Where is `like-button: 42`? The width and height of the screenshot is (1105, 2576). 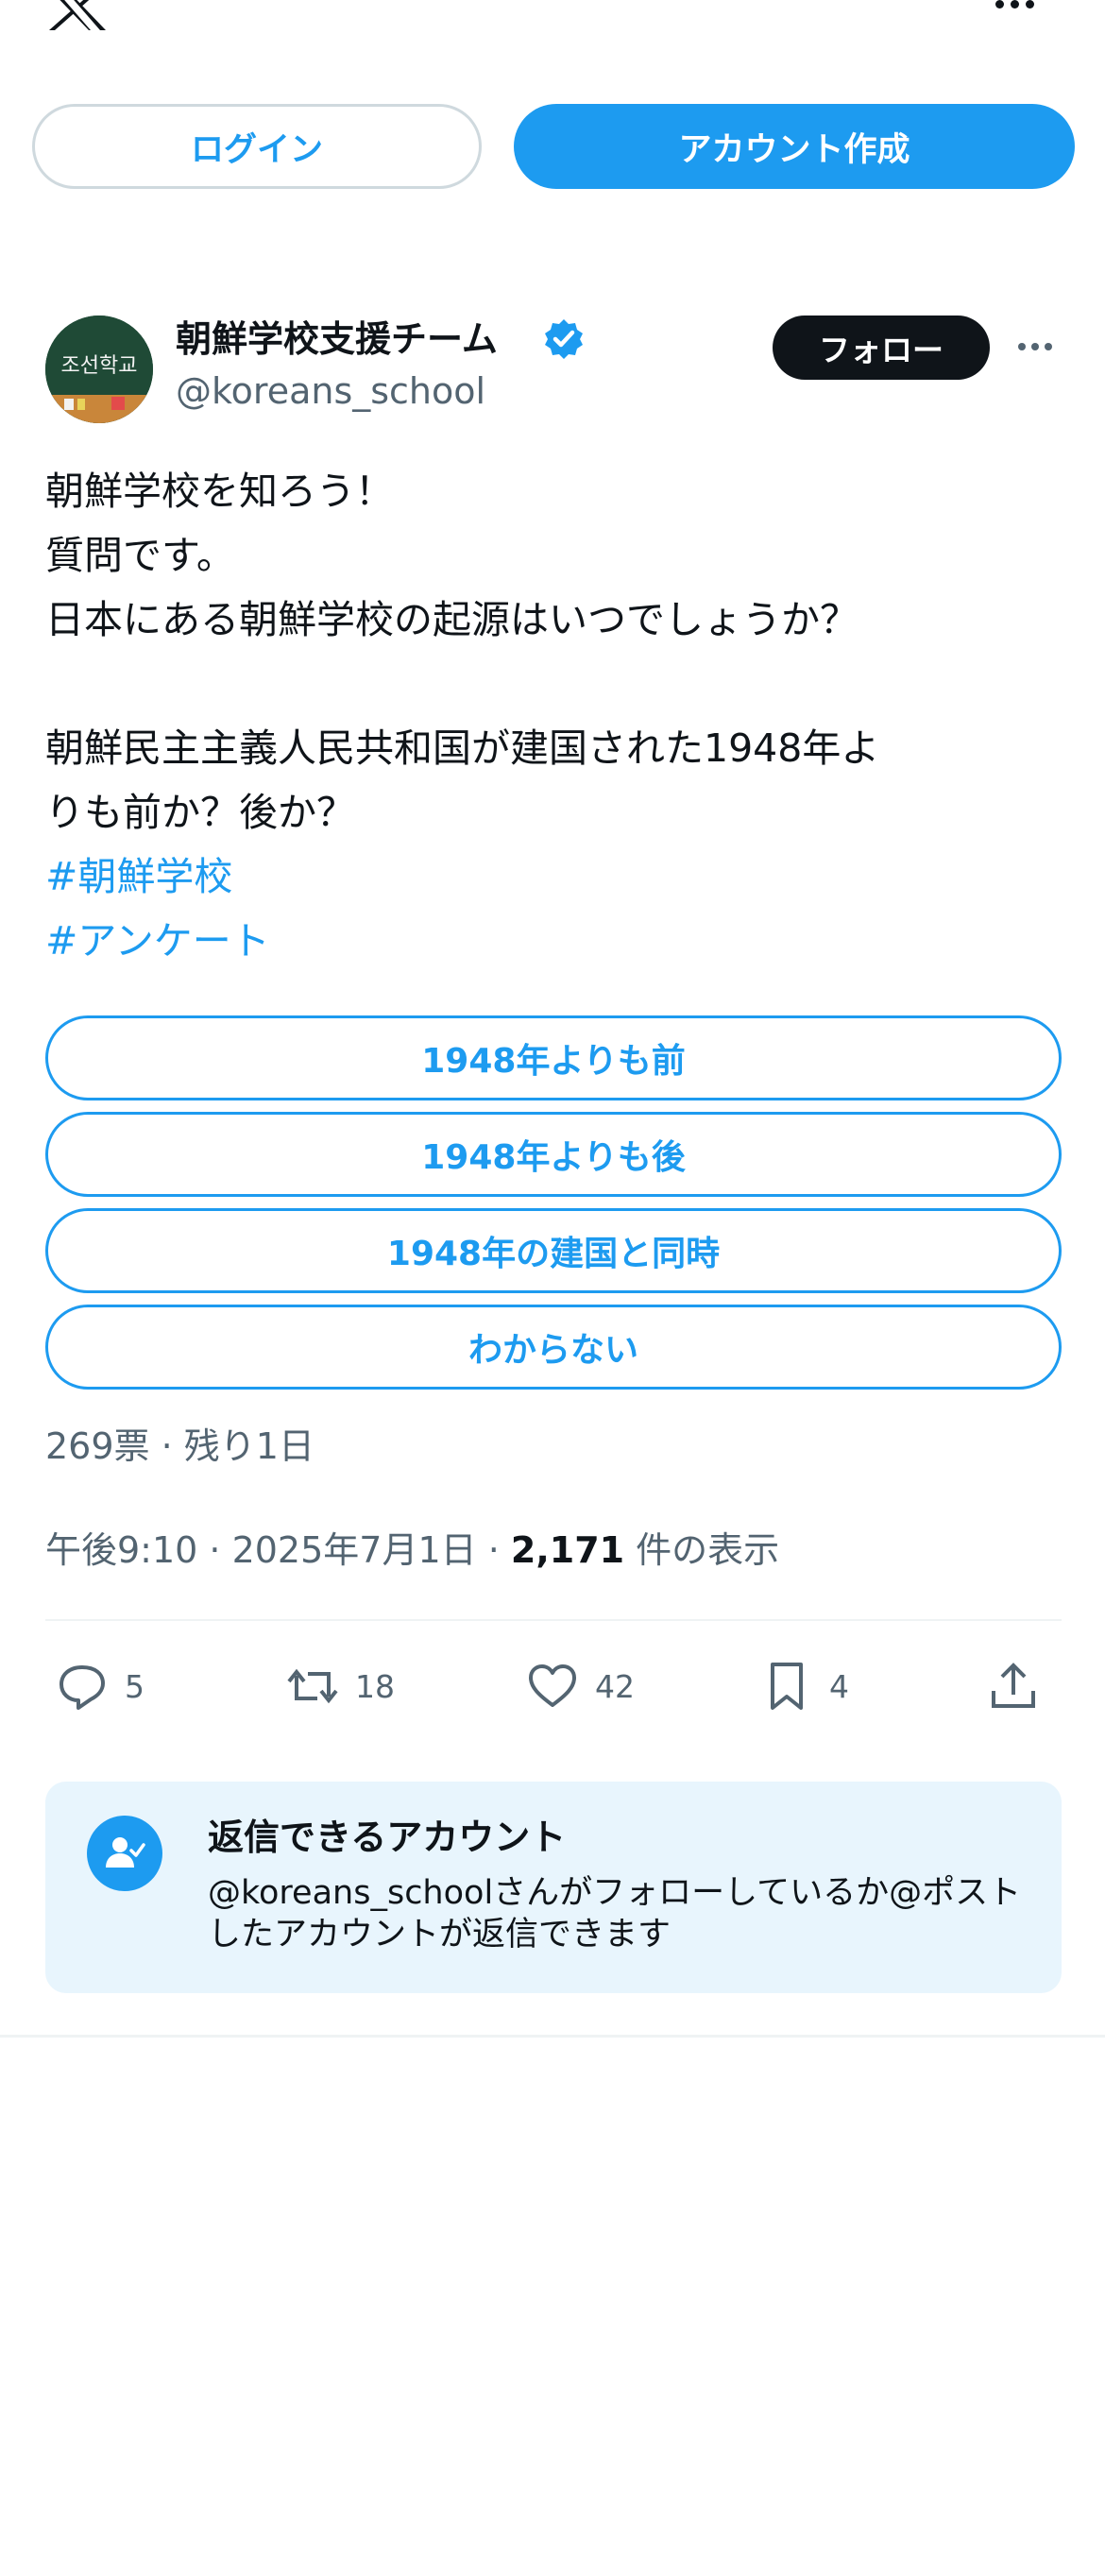 like-button: 42 is located at coordinates (580, 1686).